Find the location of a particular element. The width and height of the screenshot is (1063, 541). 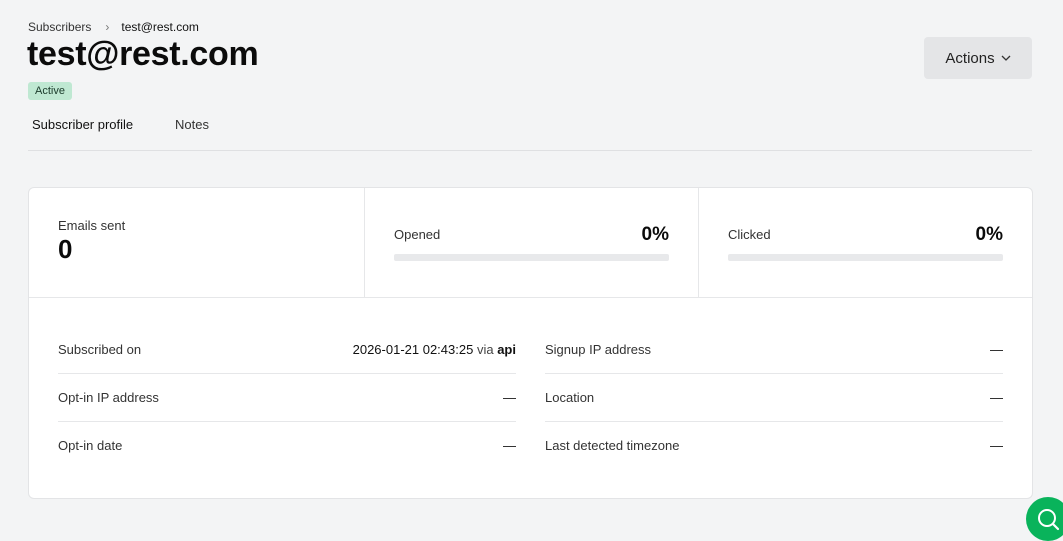

chat-search-icon is located at coordinates (1049, 520).